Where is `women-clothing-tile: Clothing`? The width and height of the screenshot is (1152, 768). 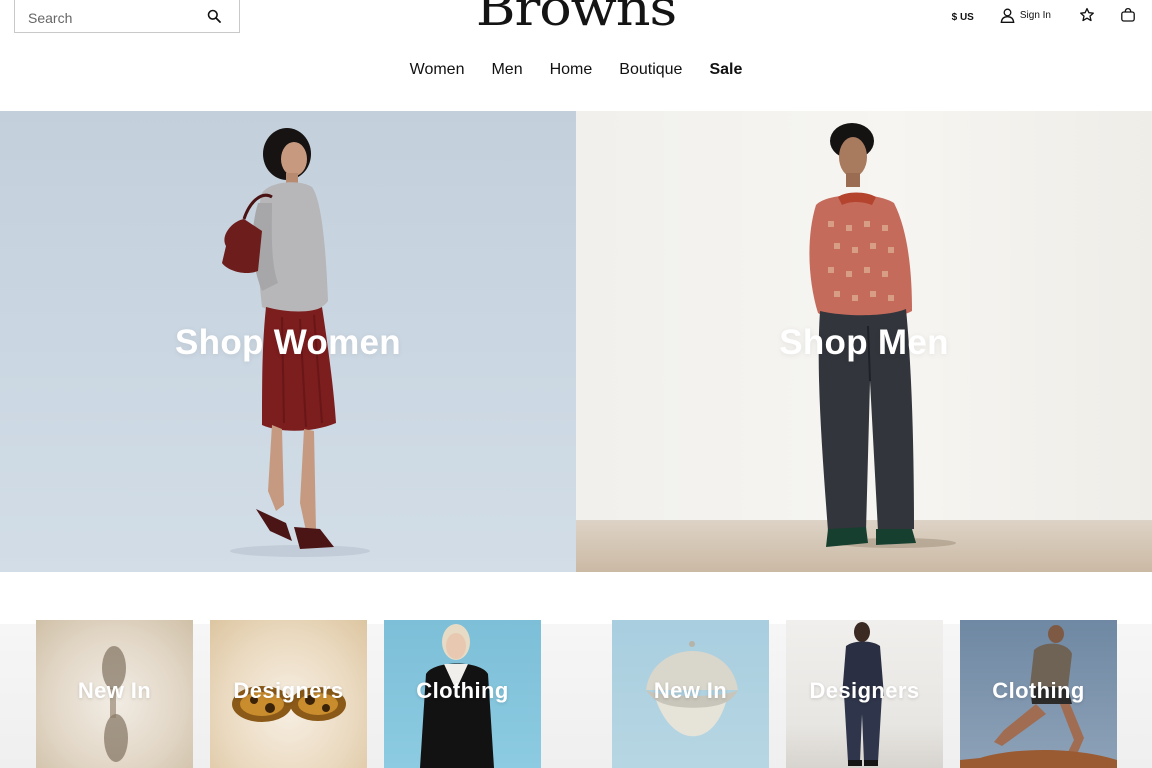
women-clothing-tile: Clothing is located at coordinates (462, 694).